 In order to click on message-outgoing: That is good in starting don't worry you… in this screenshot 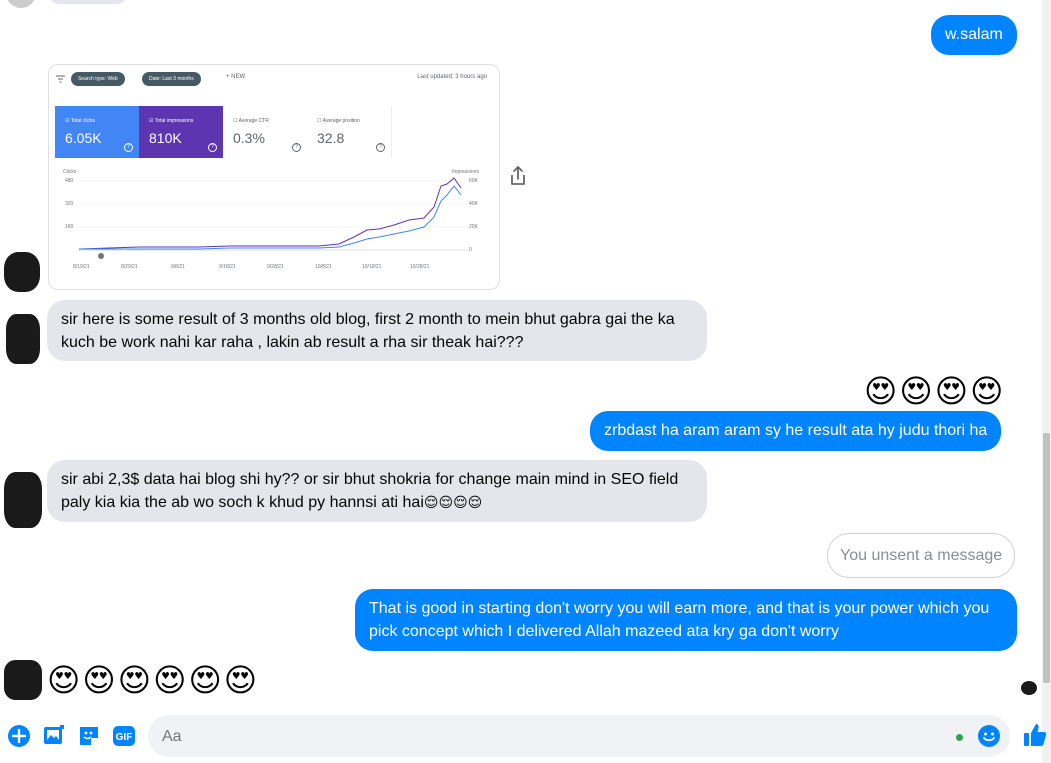, I will do `click(686, 620)`.